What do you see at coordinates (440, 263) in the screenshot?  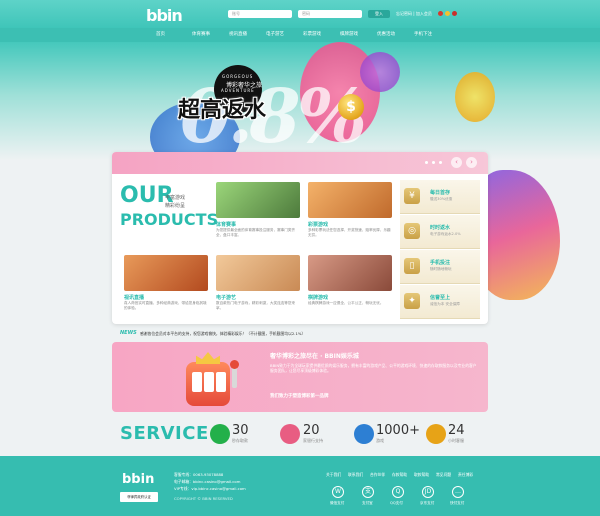 I see `promo-title: 手机投注` at bounding box center [440, 263].